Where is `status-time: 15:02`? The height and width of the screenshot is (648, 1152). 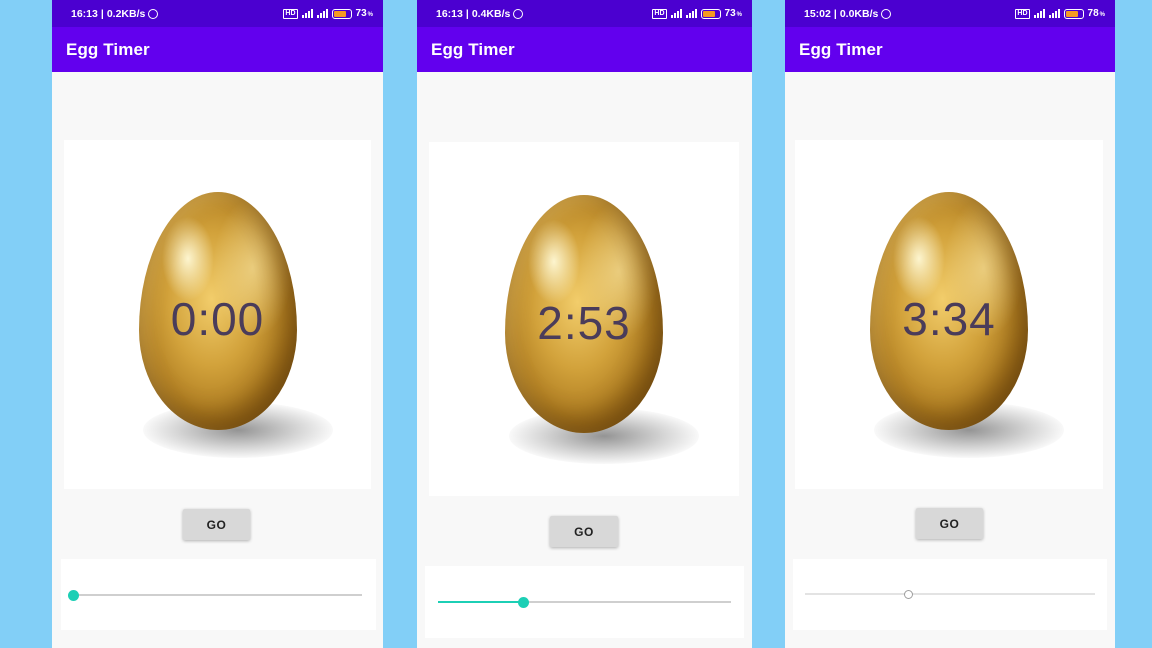 status-time: 15:02 is located at coordinates (817, 14).